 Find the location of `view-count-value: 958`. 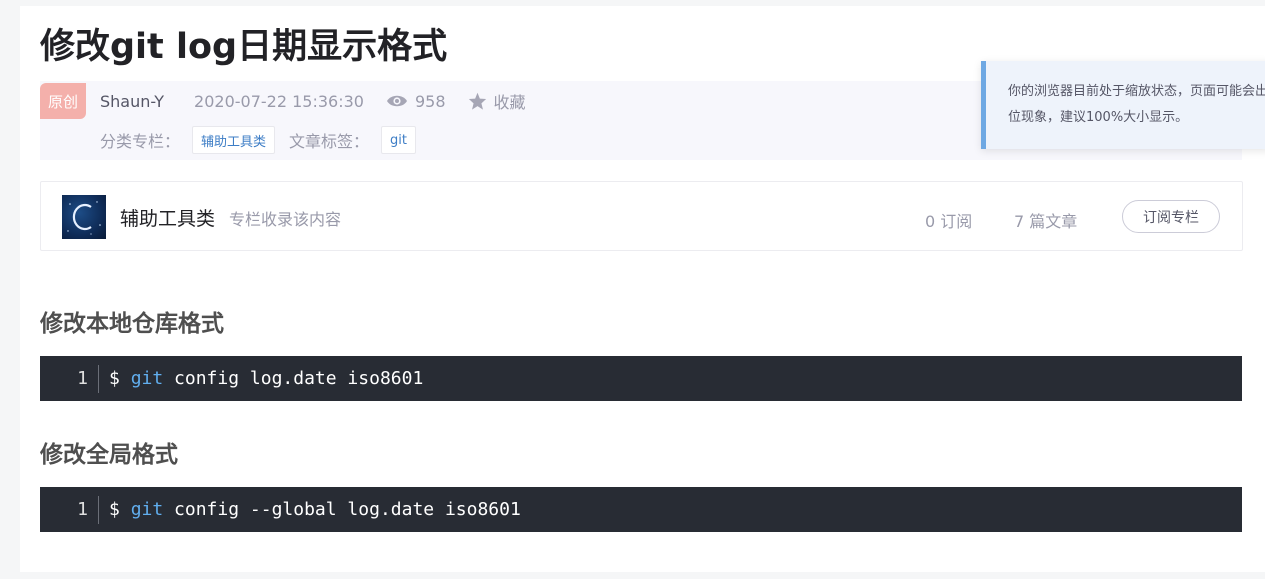

view-count-value: 958 is located at coordinates (430, 101).